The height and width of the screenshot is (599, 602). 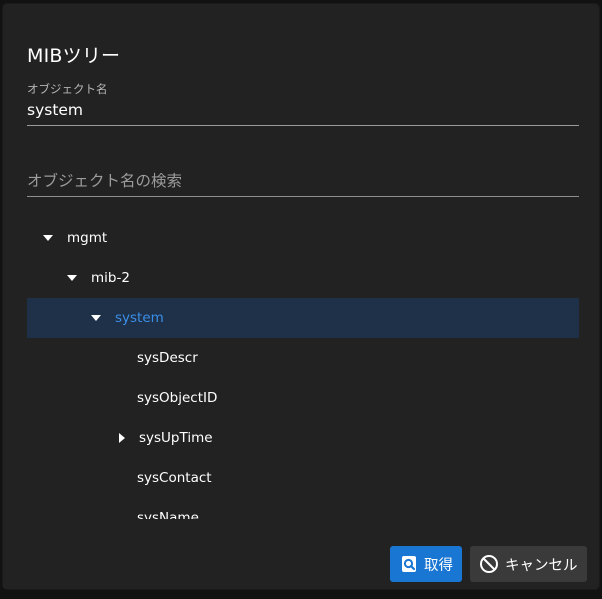 What do you see at coordinates (303, 112) in the screenshot?
I see `object-name-field: system` at bounding box center [303, 112].